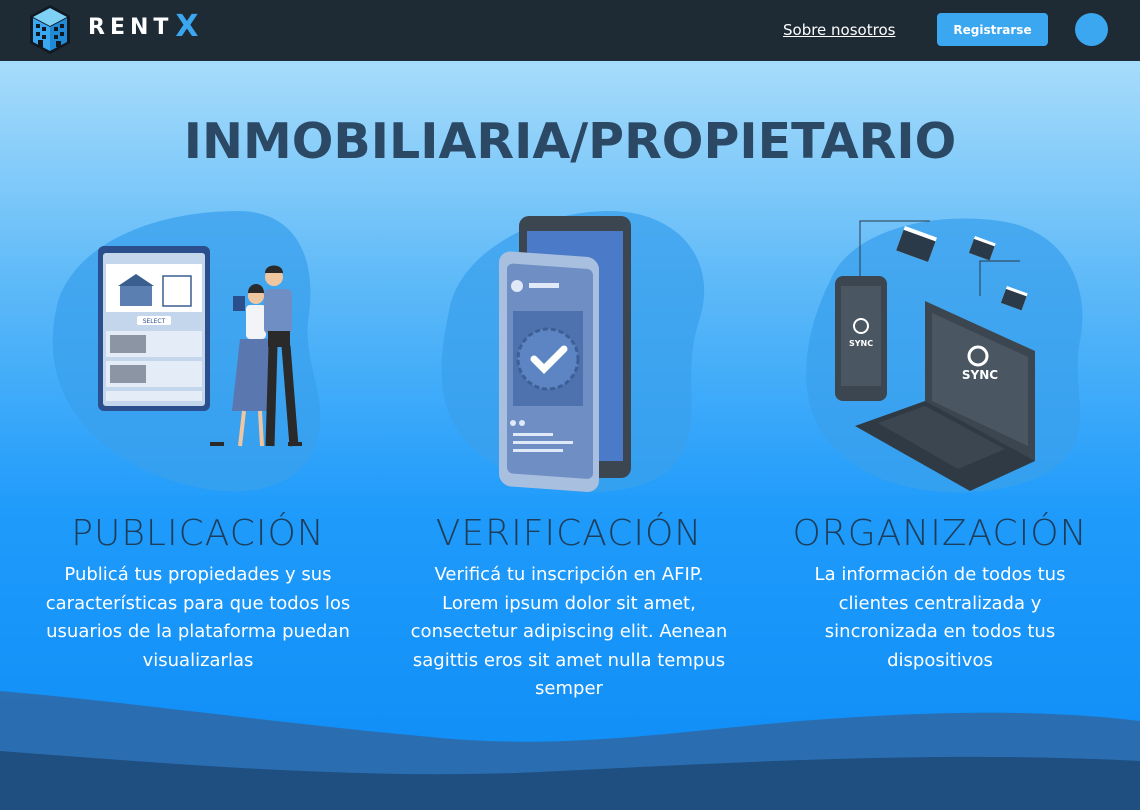 This screenshot has width=1140, height=810. I want to click on brand-text: RENT, so click(131, 27).